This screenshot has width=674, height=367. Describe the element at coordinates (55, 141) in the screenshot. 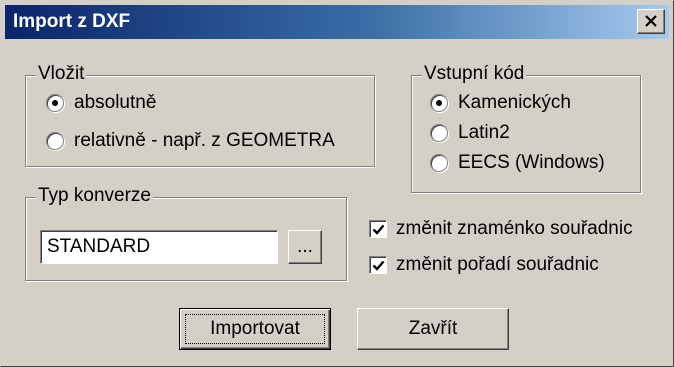

I see `radio-relative-indicator` at that location.